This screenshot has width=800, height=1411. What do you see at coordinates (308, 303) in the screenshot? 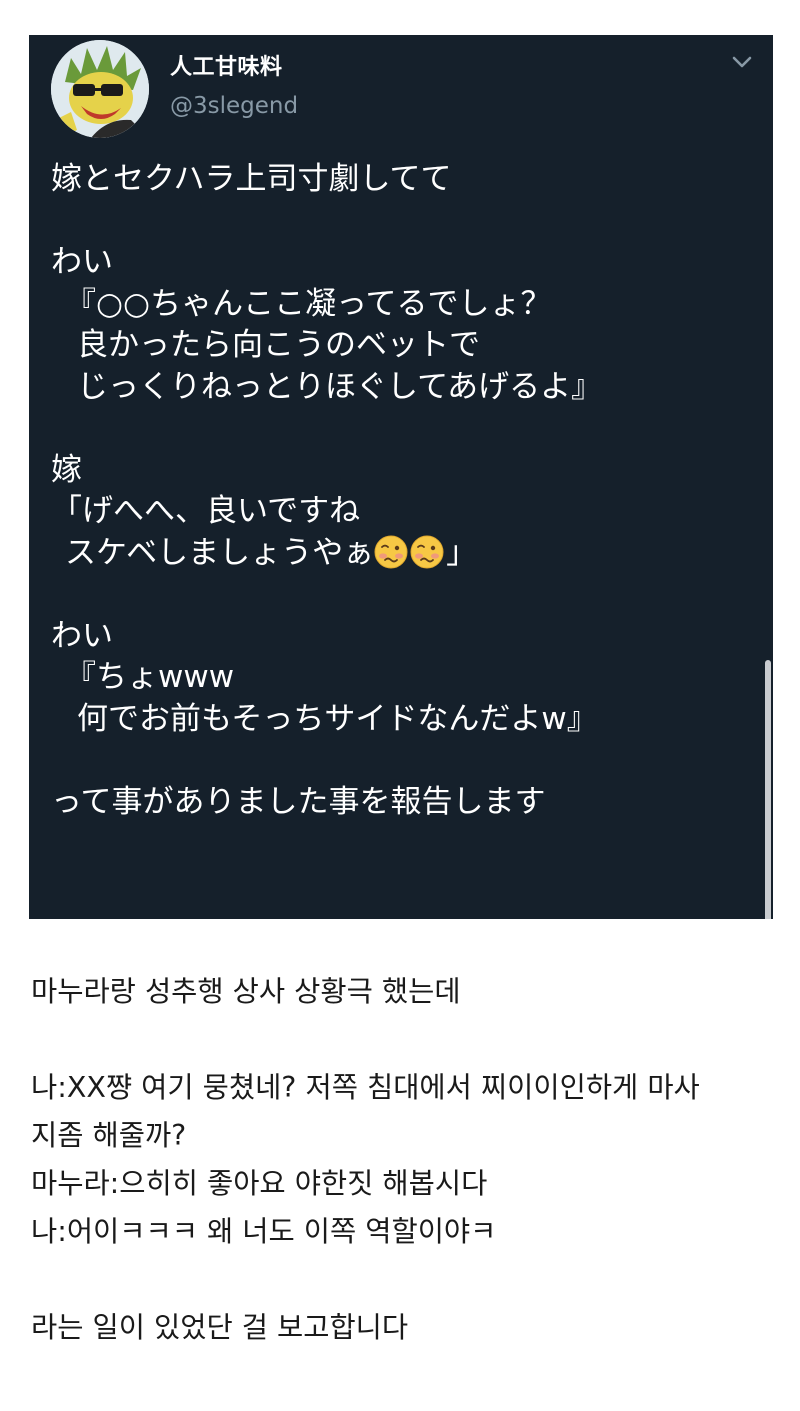
I see `tweet-line: 『○○ちゃんここ凝ってるでしょ？` at bounding box center [308, 303].